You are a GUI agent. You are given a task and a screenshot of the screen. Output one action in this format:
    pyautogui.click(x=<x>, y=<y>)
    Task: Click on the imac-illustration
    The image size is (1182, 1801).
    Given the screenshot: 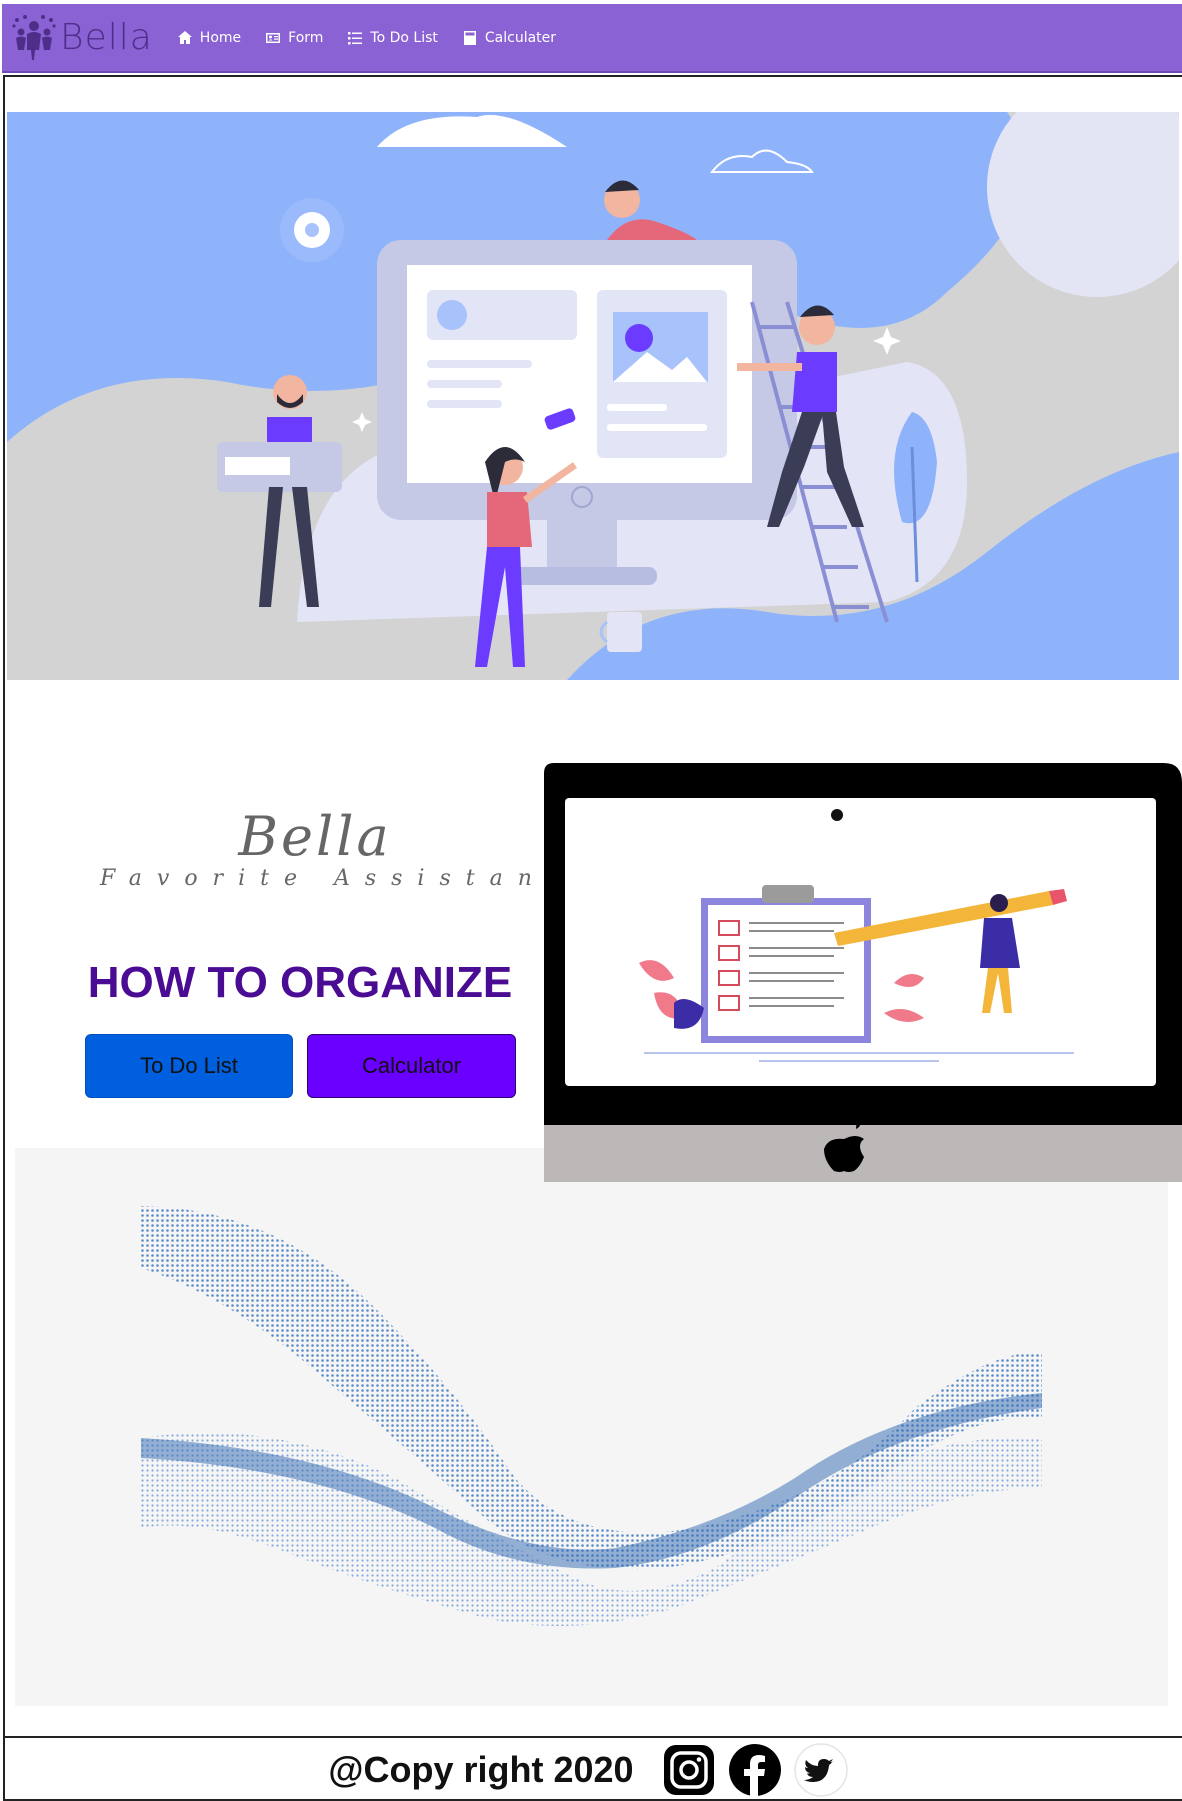 What is the action you would take?
    pyautogui.click(x=863, y=972)
    